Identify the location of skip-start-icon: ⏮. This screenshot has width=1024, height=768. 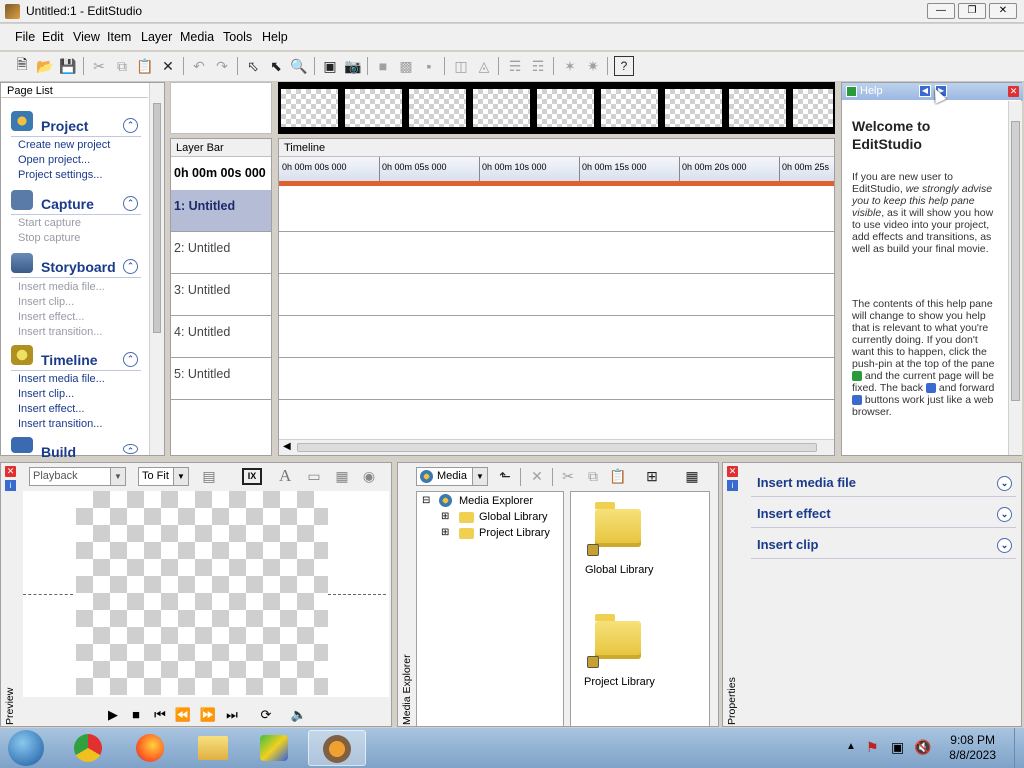
(160, 715).